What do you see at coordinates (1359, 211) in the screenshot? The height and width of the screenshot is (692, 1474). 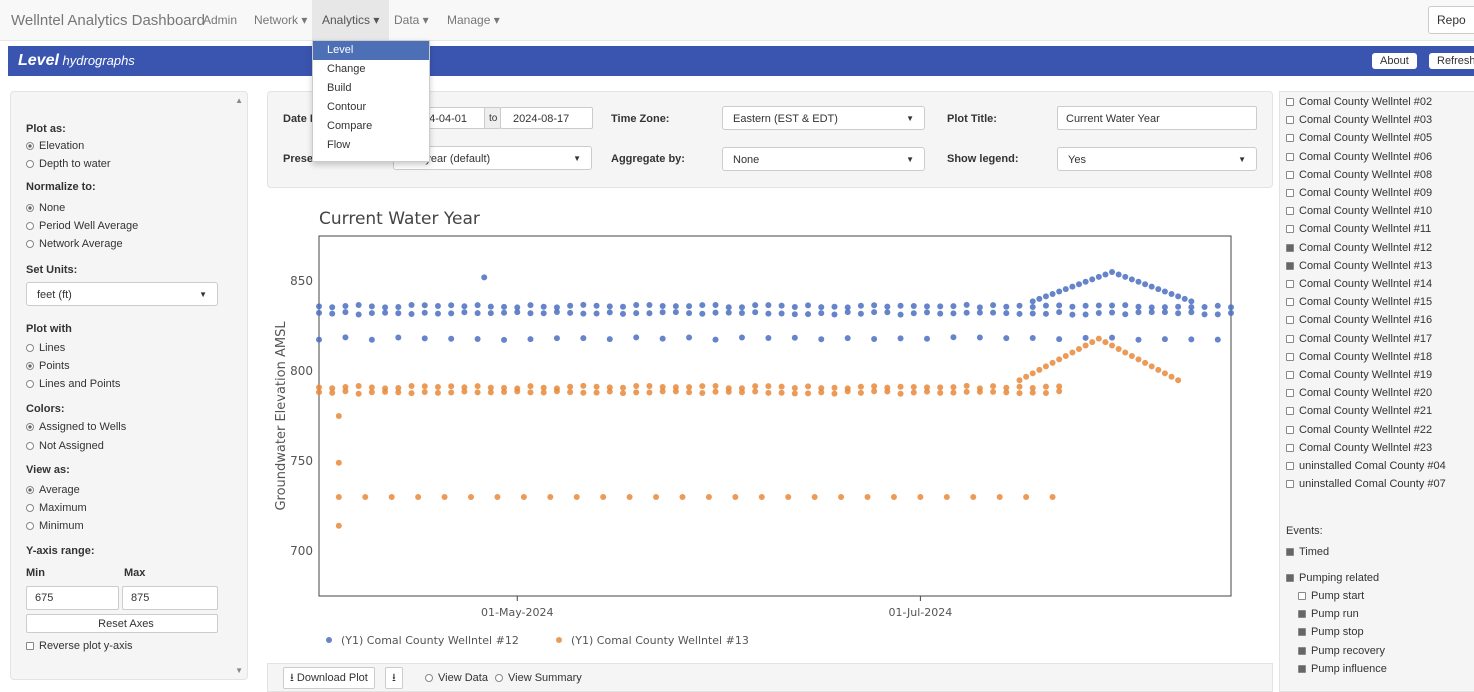 I see `well-item: Comal County Wellntel #10` at bounding box center [1359, 211].